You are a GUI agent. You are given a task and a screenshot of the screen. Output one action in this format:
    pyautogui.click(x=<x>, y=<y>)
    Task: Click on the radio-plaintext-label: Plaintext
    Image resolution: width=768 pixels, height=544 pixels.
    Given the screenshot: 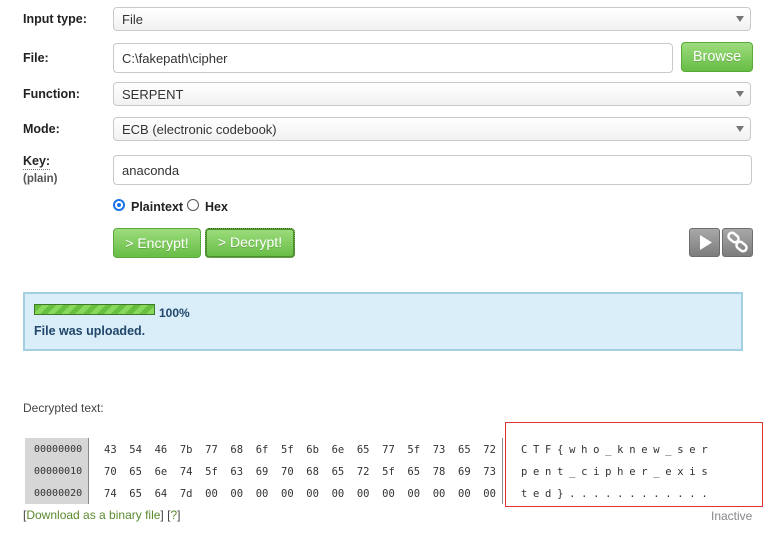 What is the action you would take?
    pyautogui.click(x=157, y=207)
    